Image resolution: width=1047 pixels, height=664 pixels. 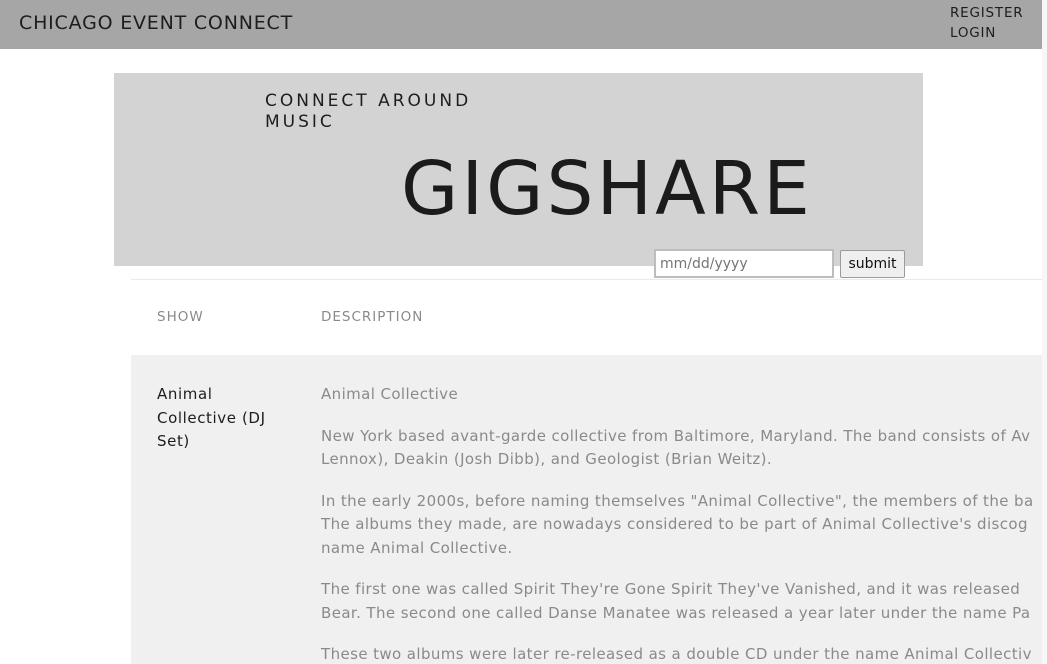 What do you see at coordinates (390, 394) in the screenshot?
I see `description-line: Animal Collective` at bounding box center [390, 394].